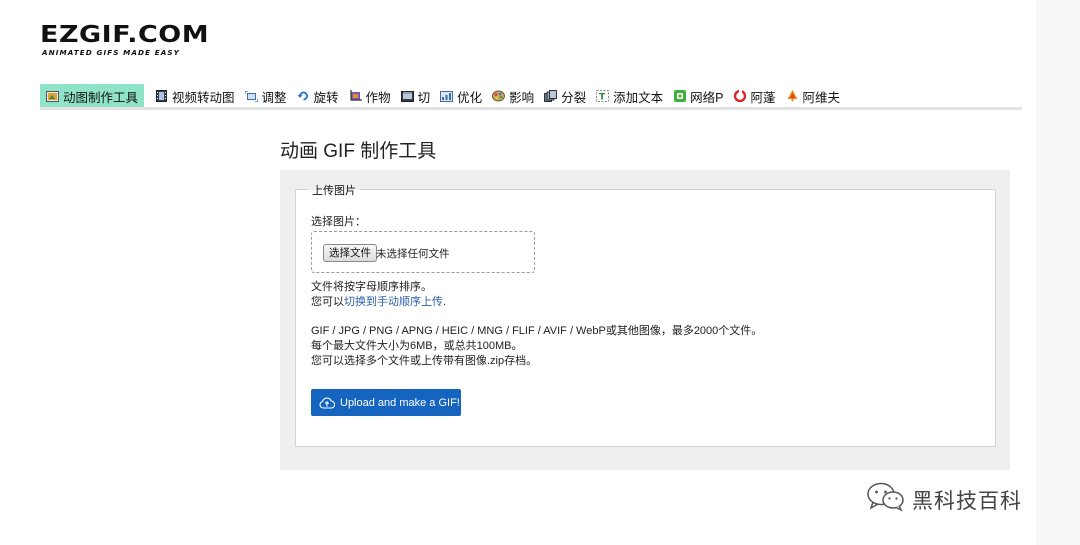 The height and width of the screenshot is (545, 1080). Describe the element at coordinates (470, 97) in the screenshot. I see `nav-label: 优化` at that location.